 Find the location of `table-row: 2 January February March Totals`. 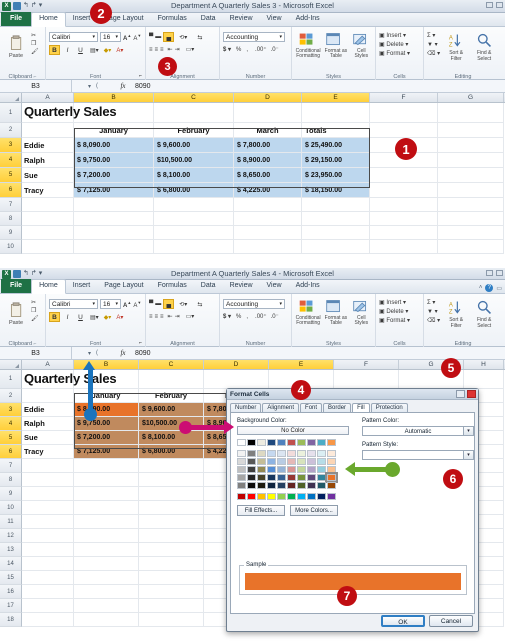

table-row: 2 January February March Totals is located at coordinates (252, 130).